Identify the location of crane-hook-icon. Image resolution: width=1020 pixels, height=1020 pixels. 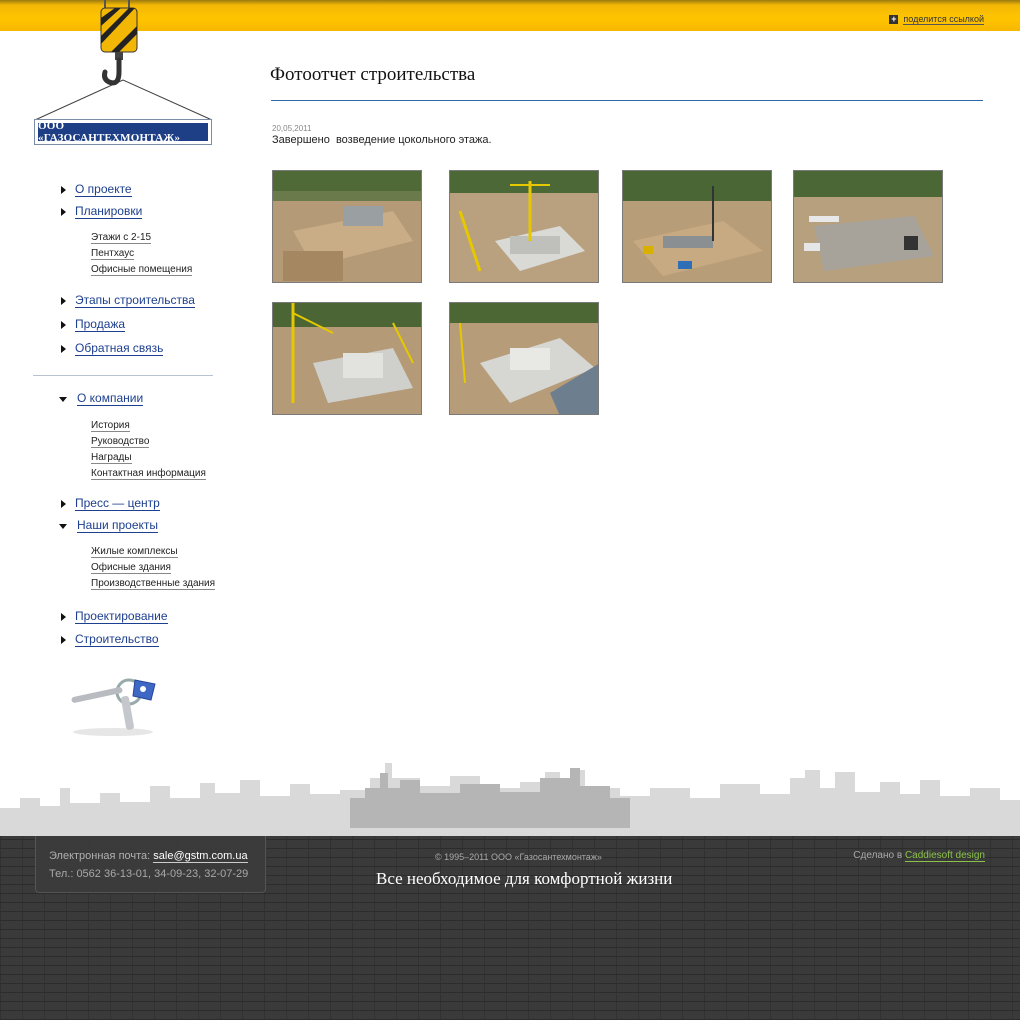
(119, 43).